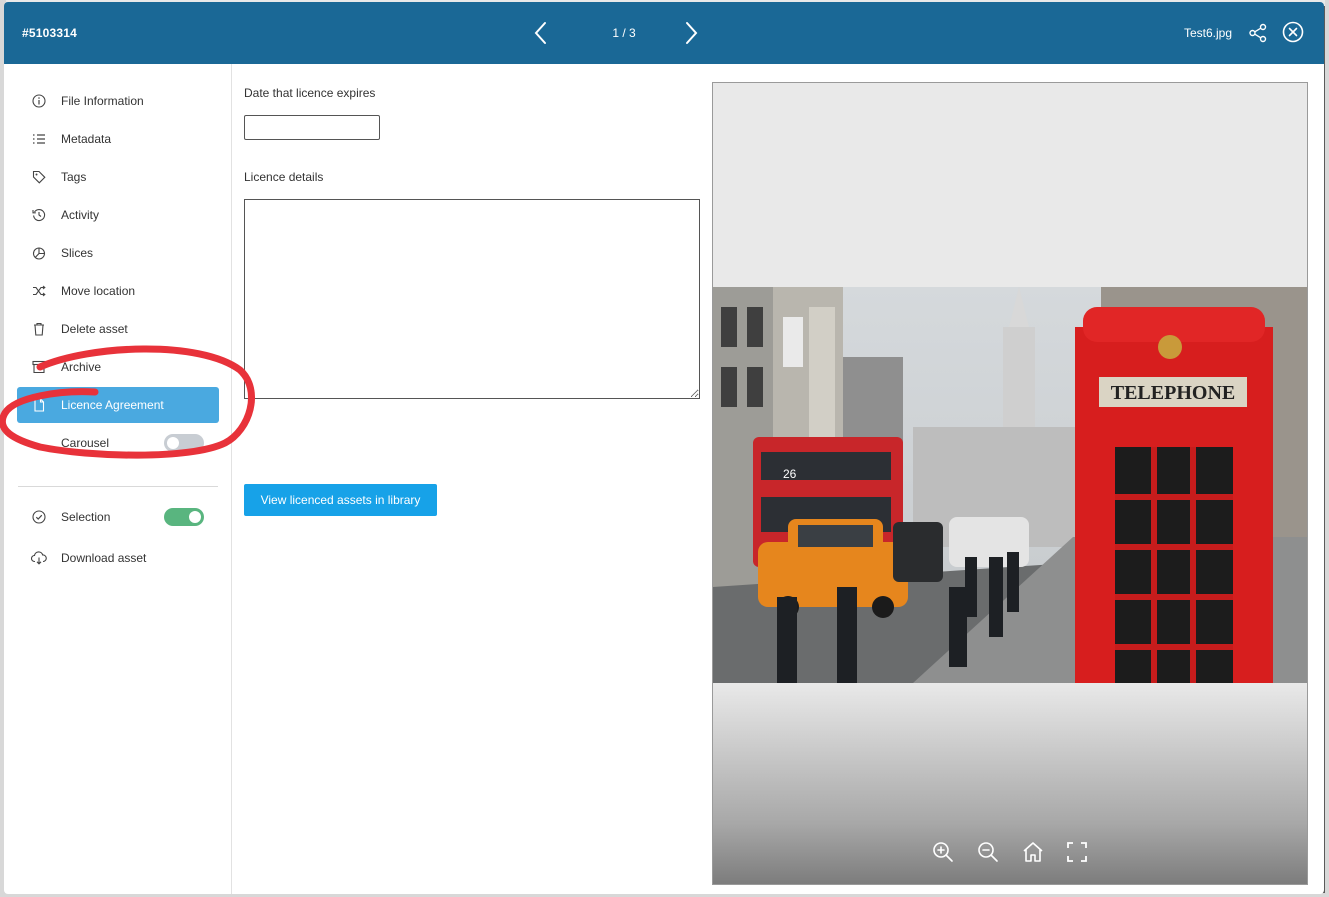  I want to click on sidebar-item-label: Slices, so click(77, 253).